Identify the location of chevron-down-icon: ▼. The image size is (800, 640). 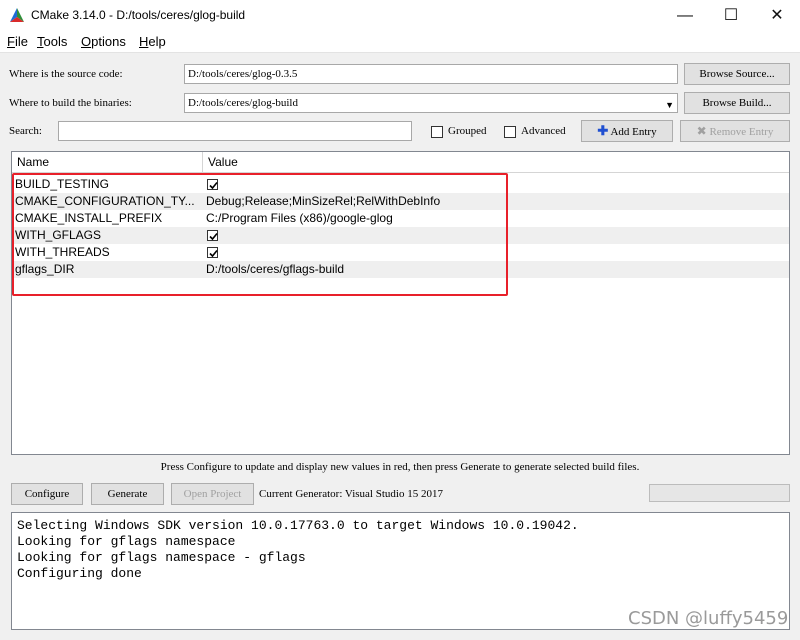
(669, 105).